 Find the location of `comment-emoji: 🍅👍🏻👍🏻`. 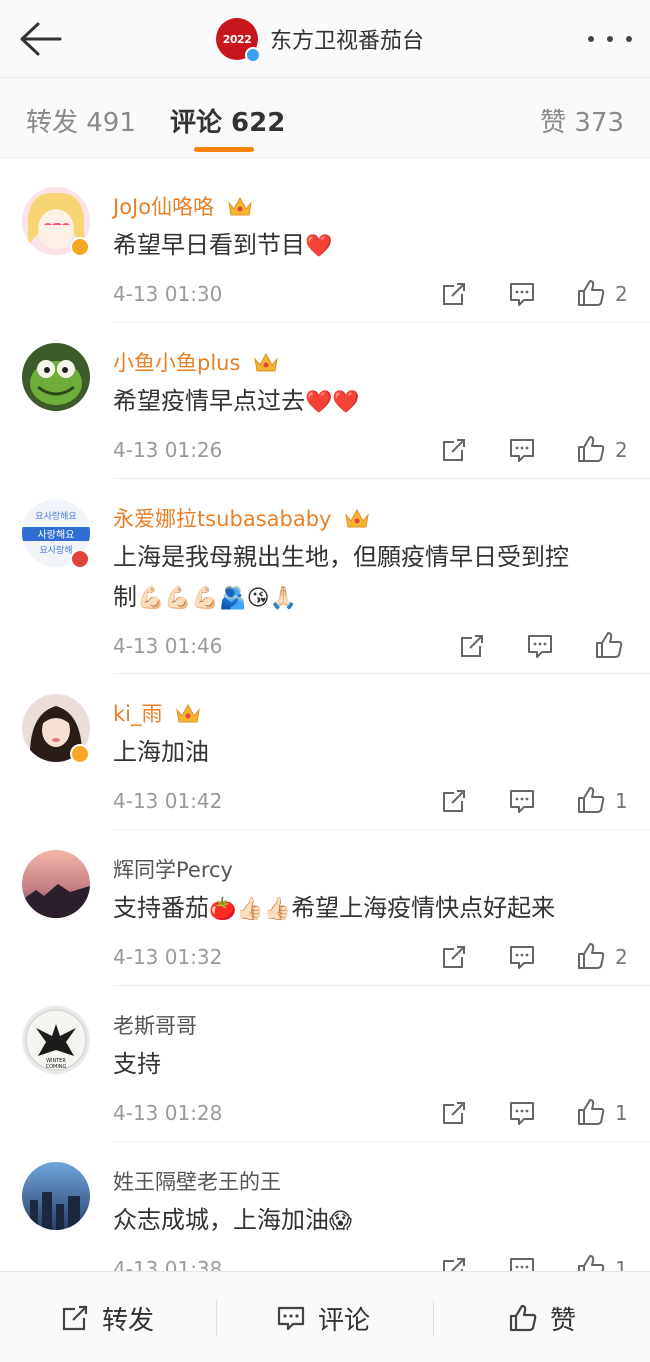

comment-emoji: 🍅👍🏻👍🏻 is located at coordinates (250, 909).